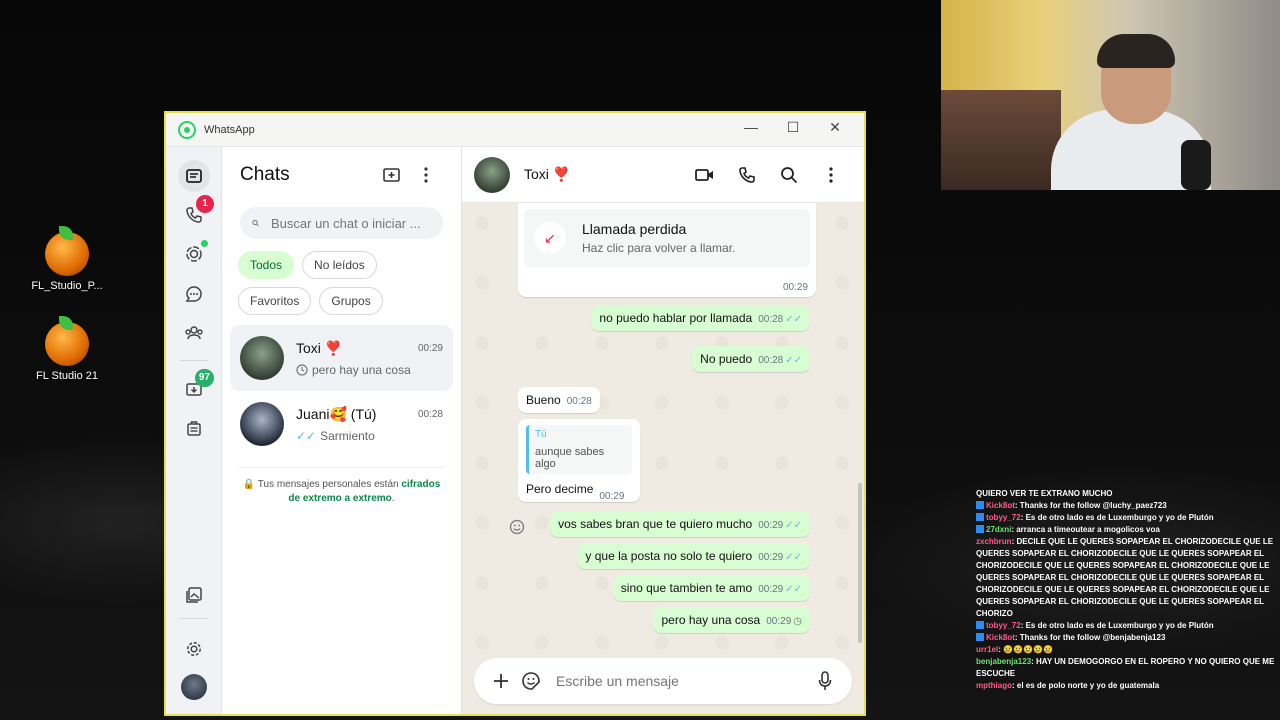 The image size is (1280, 720). Describe the element at coordinates (205, 204) in the screenshot. I see `calls-badge: 1` at that location.